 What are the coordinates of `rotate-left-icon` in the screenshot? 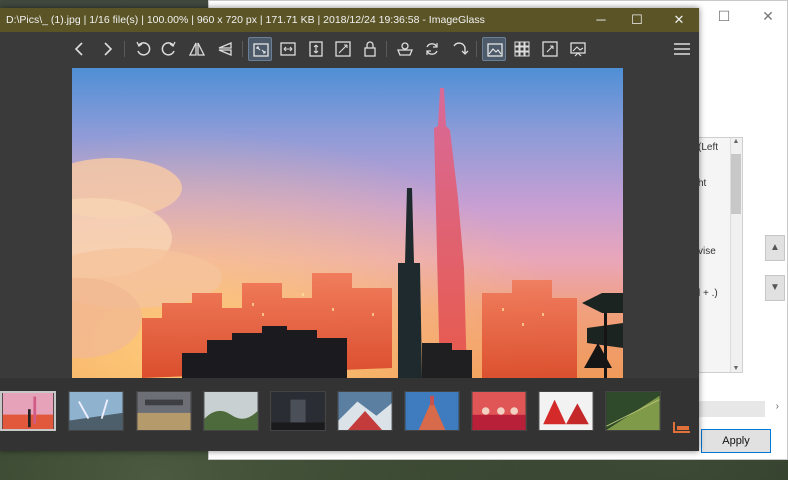 It's located at (143, 48).